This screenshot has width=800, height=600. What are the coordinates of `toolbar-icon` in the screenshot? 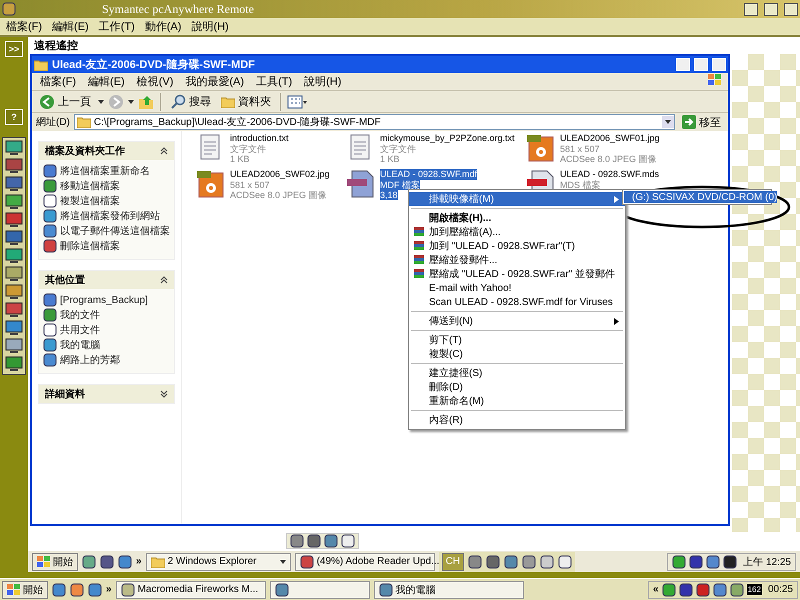 It's located at (547, 561).